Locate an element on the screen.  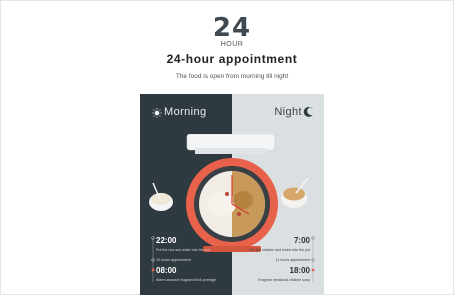
morning-ready-desc: Warm stomach fragrant thick porridge is located at coordinates (186, 280).